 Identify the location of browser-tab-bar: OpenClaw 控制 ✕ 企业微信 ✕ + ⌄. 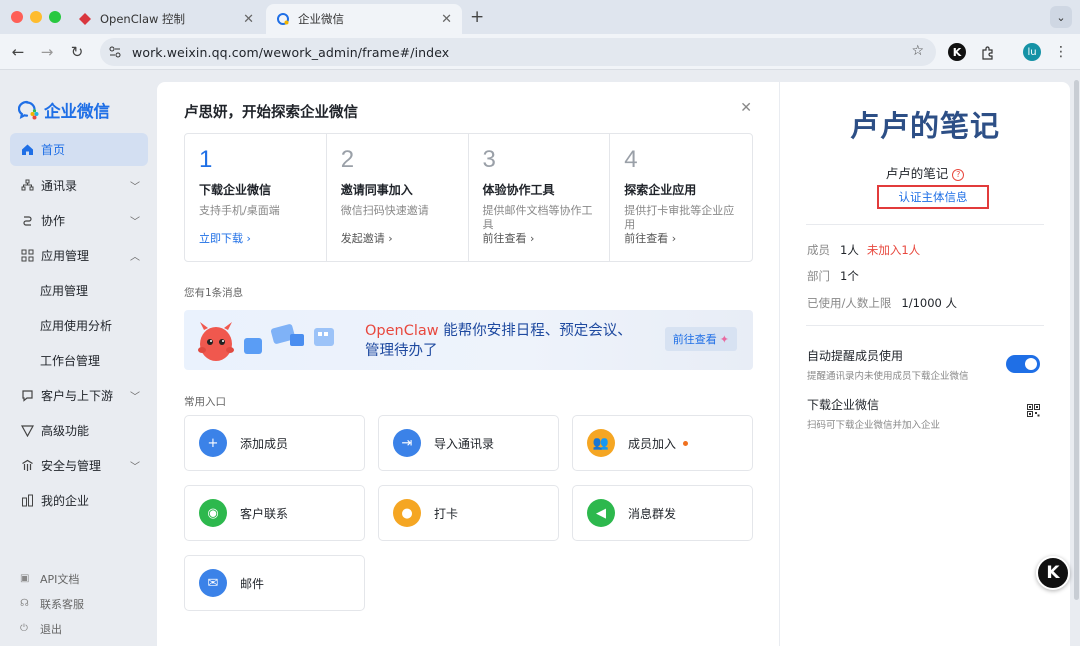
(540, 17).